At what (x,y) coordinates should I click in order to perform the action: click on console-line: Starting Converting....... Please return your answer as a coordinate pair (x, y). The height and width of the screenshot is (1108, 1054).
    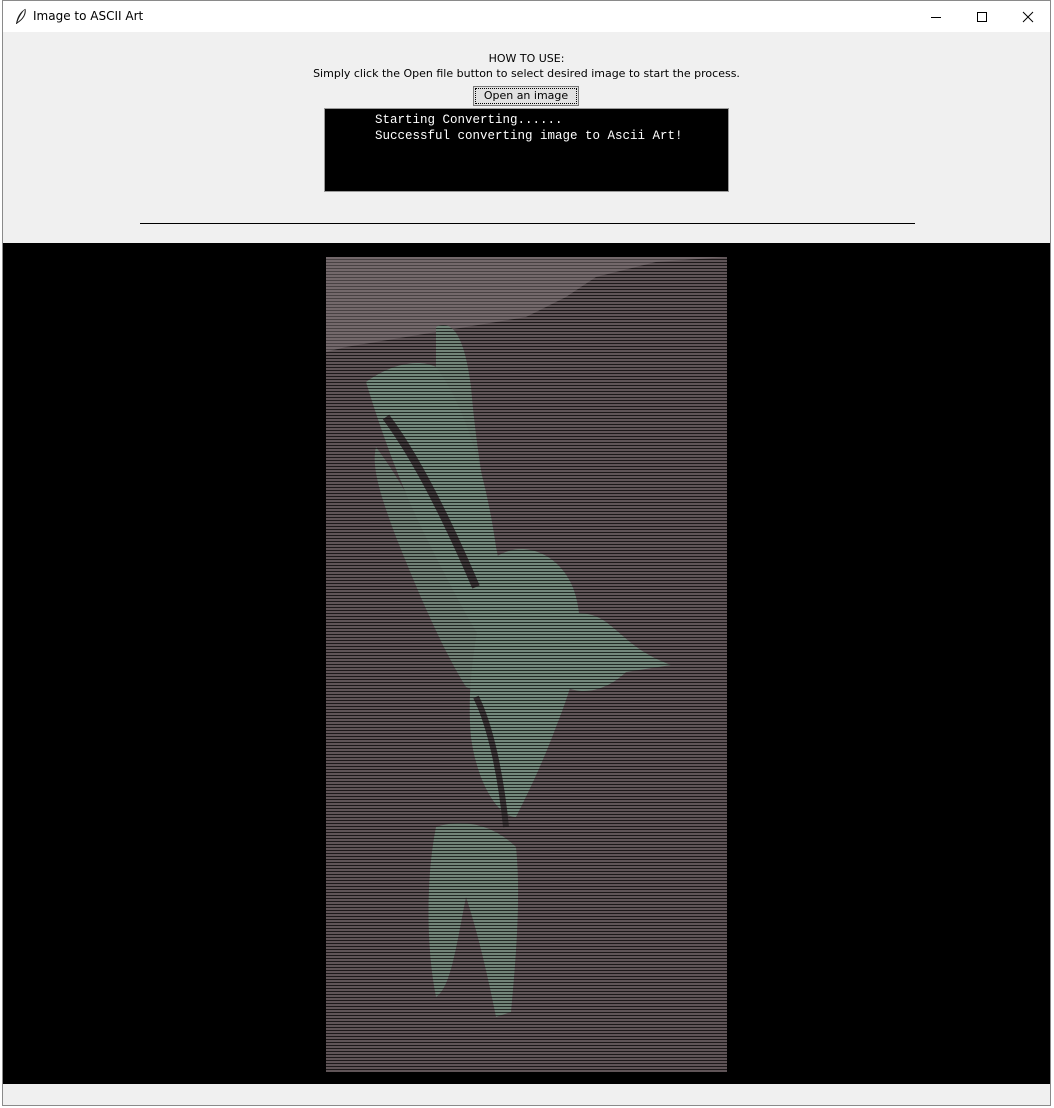
    Looking at the image, I should click on (469, 120).